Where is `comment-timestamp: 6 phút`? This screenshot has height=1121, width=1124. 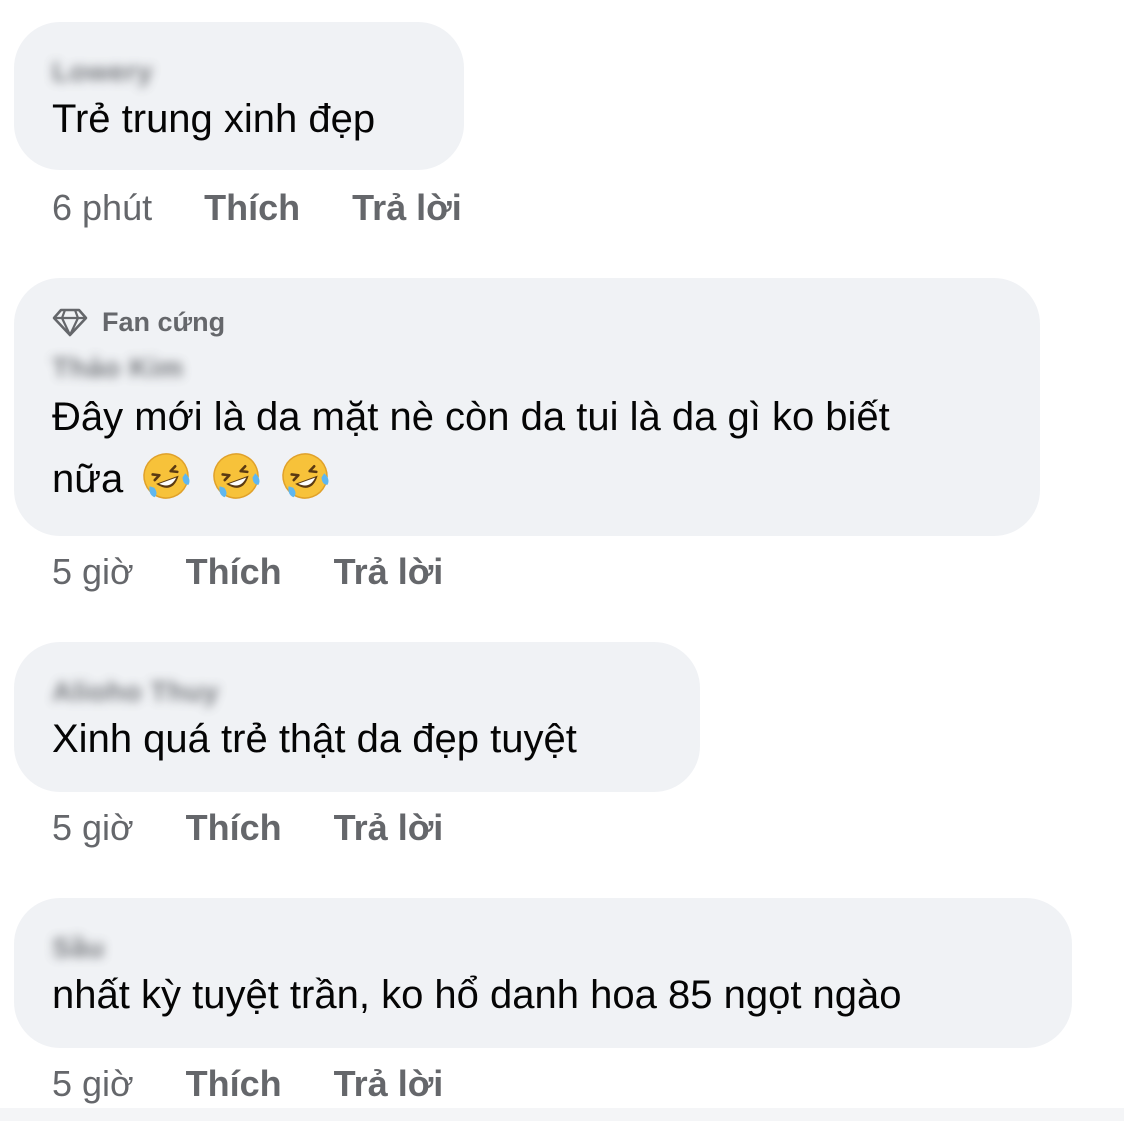 comment-timestamp: 6 phút is located at coordinates (102, 208).